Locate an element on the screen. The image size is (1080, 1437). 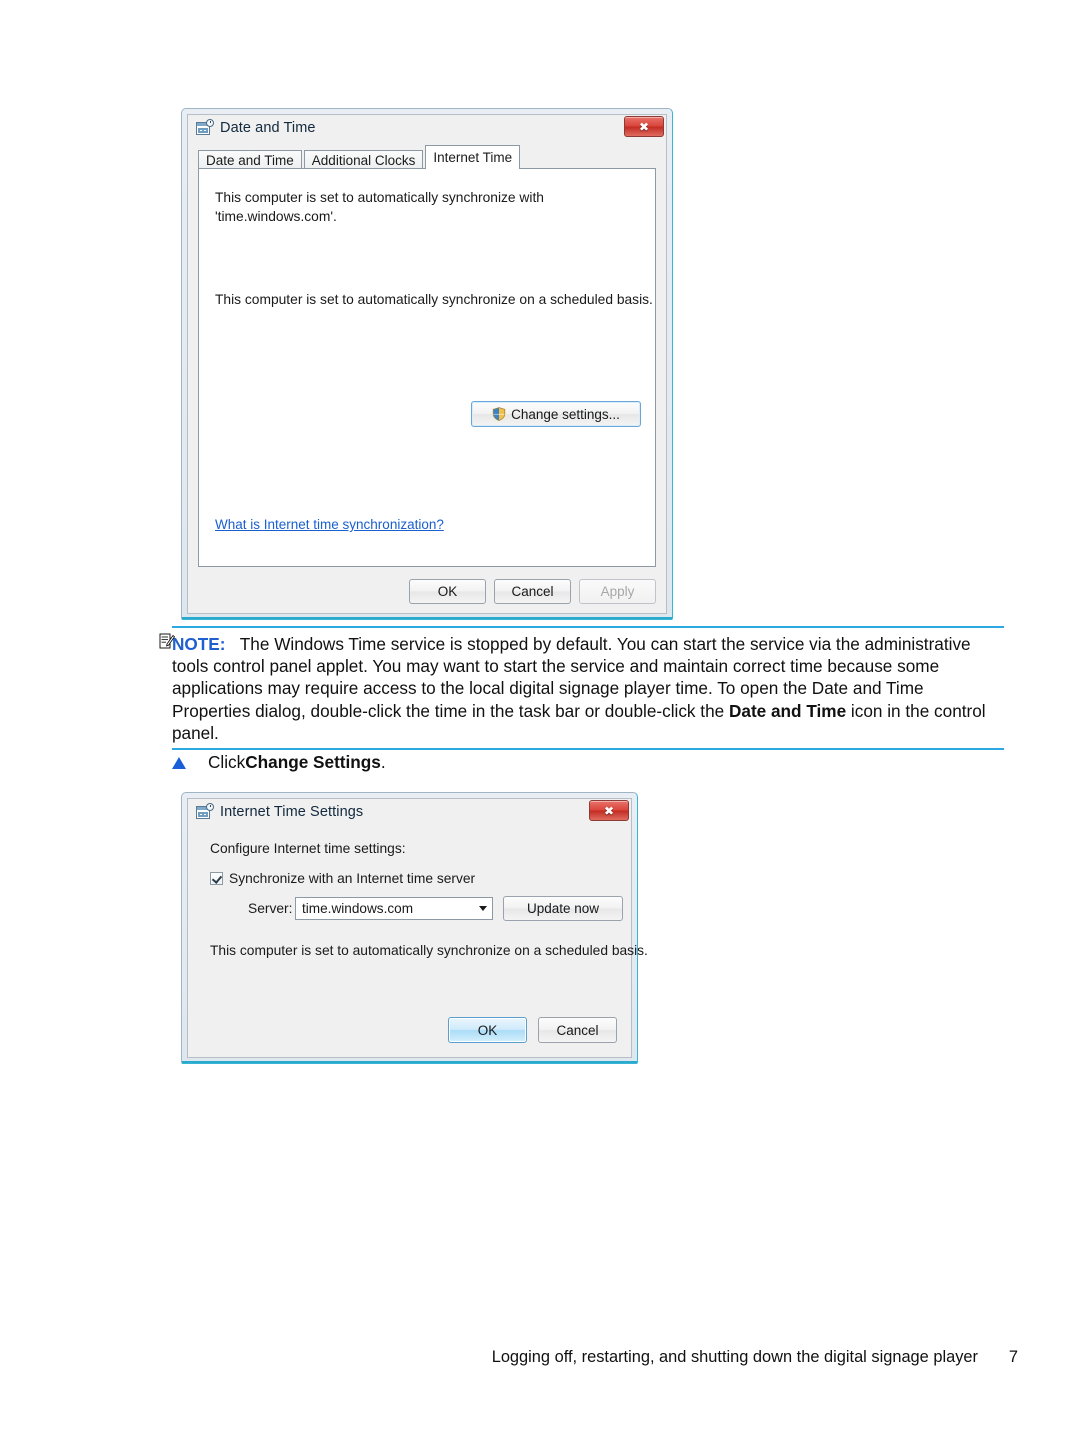
step-bold: Change Settings is located at coordinates (313, 762).